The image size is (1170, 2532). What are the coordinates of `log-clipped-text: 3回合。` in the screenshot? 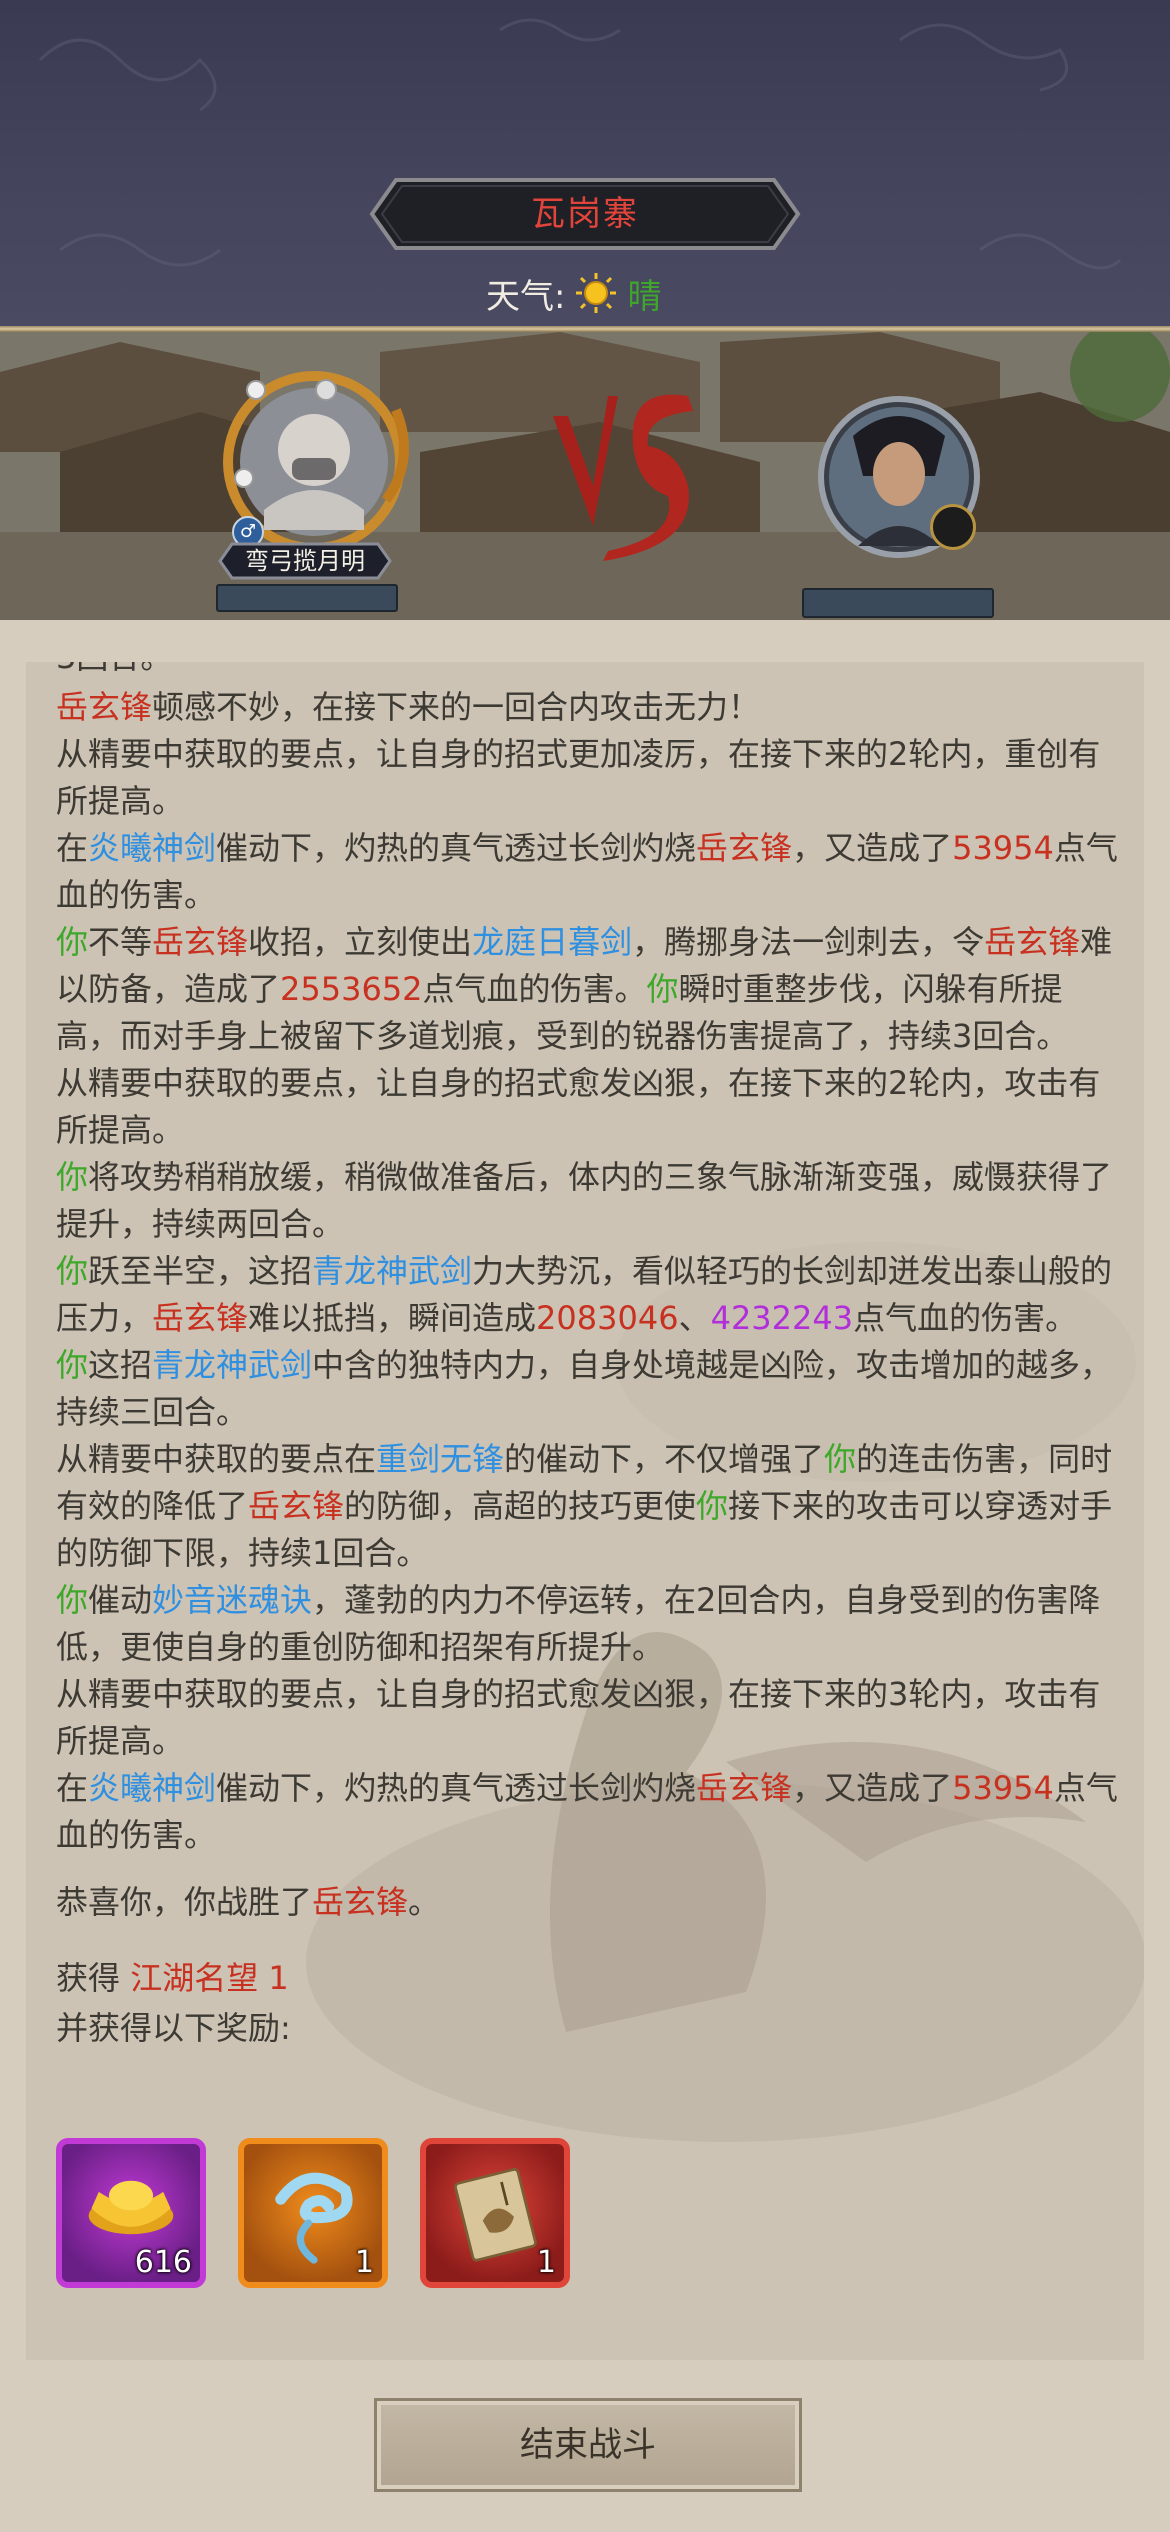 It's located at (591, 671).